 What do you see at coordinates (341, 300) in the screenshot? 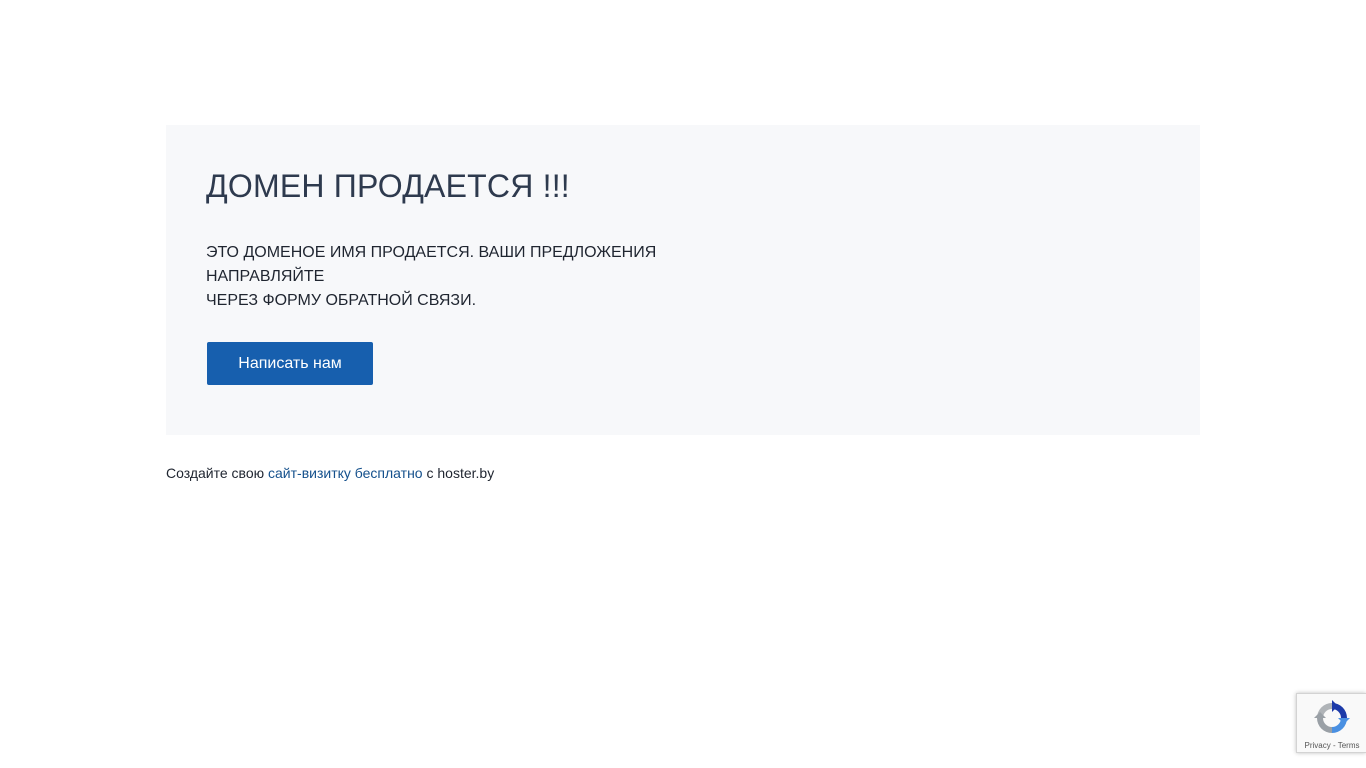
I see `sale-description-line-2: ЧЕРЕЗ ФОРМУ ОБРАТНОЙ СВЯЗИ.` at bounding box center [341, 300].